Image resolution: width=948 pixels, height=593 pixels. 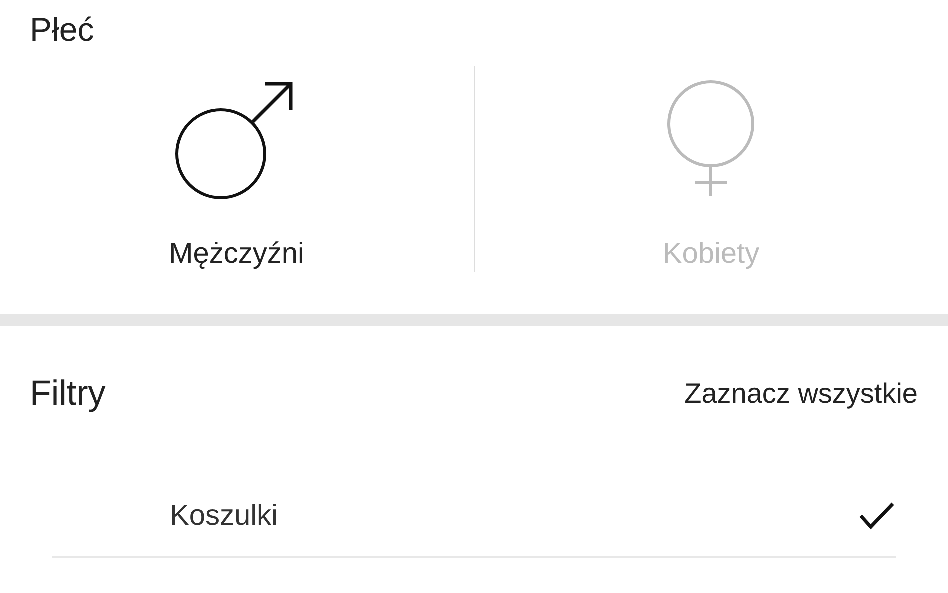 I want to click on filter-label: Koszulki, so click(x=224, y=516).